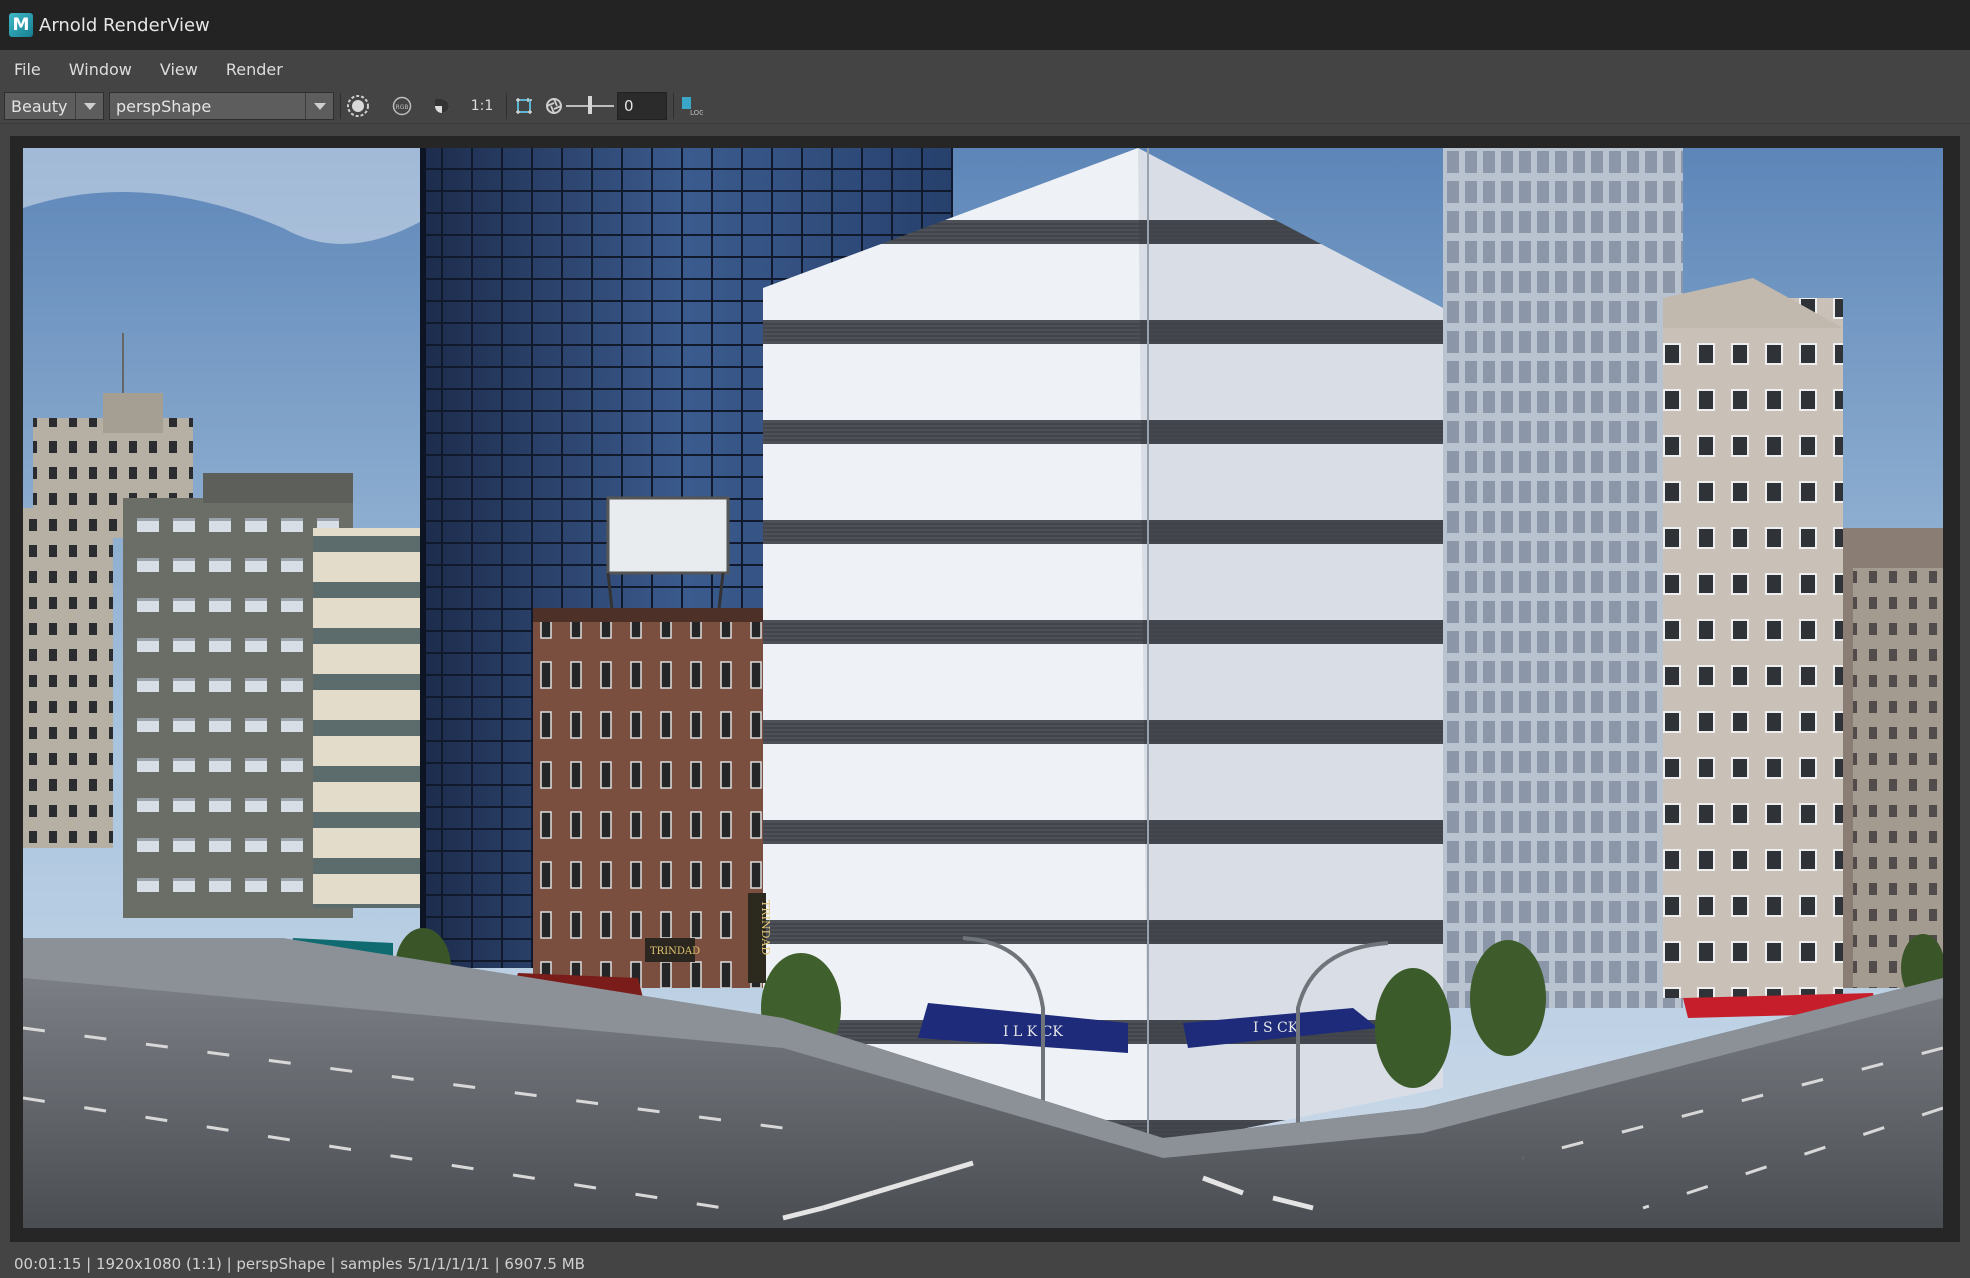 This screenshot has height=1278, width=1970. What do you see at coordinates (590, 105) in the screenshot?
I see `exposure-slider-handle` at bounding box center [590, 105].